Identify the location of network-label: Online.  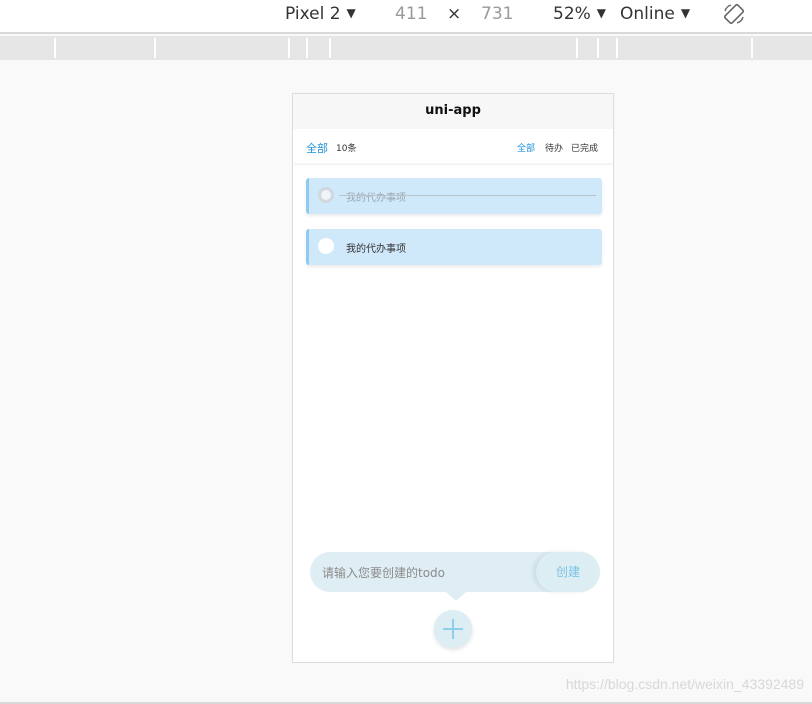
(647, 14).